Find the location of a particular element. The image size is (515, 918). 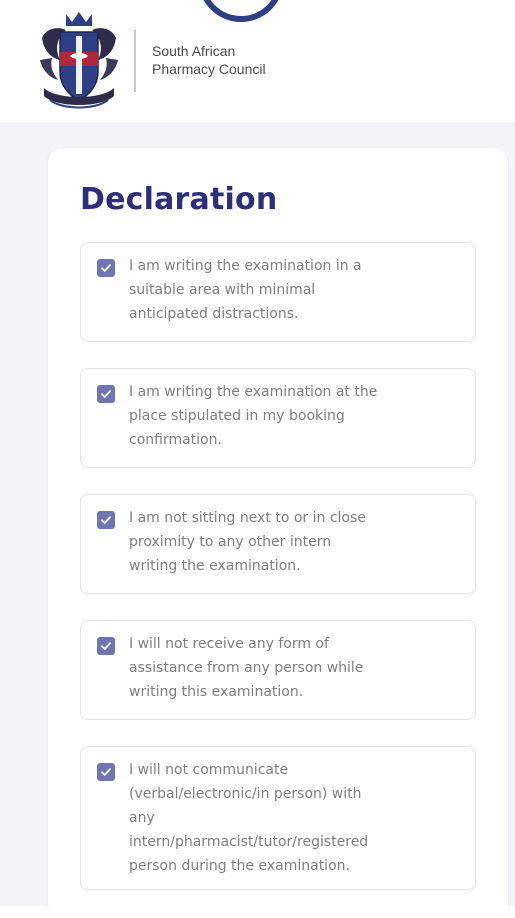

accent-circle is located at coordinates (241, 11).